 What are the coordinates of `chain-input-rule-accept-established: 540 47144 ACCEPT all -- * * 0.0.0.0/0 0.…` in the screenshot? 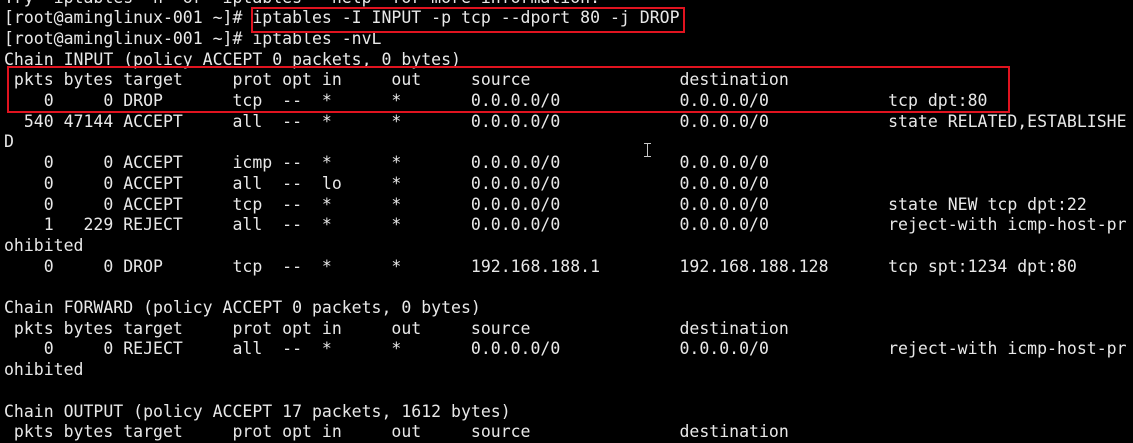 It's located at (565, 121).